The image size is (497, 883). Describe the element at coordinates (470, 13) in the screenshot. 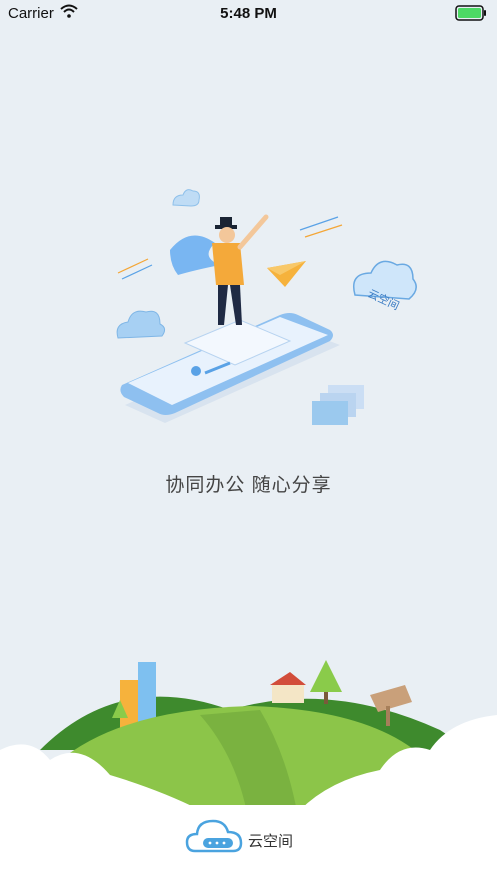

I see `battery-icon` at that location.